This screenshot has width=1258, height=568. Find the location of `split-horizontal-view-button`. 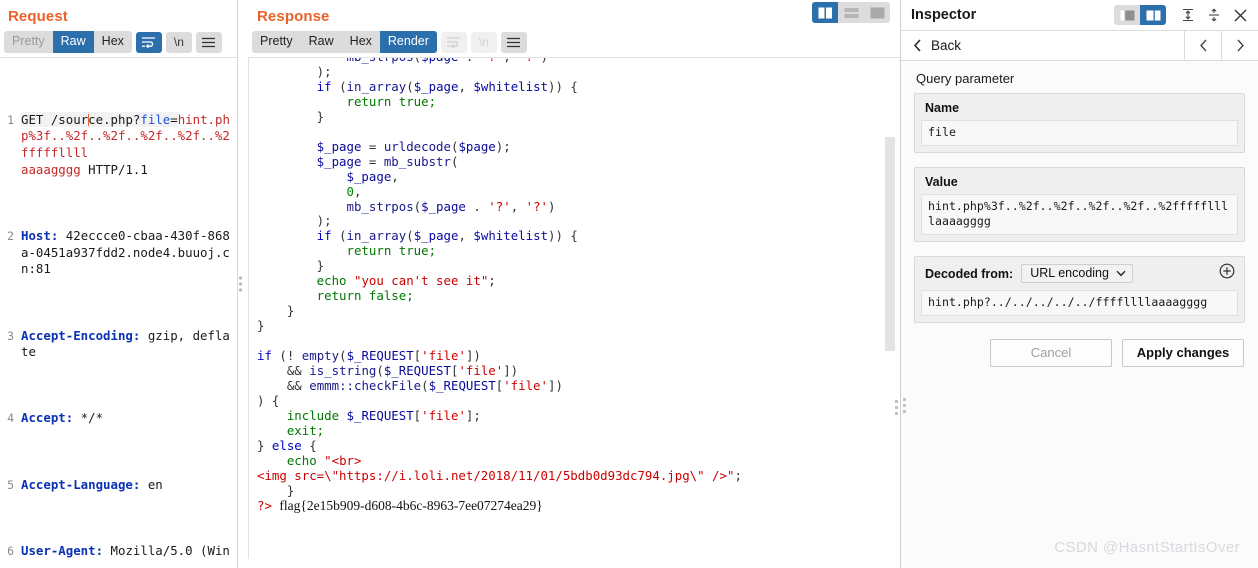

split-horizontal-view-button is located at coordinates (851, 12).